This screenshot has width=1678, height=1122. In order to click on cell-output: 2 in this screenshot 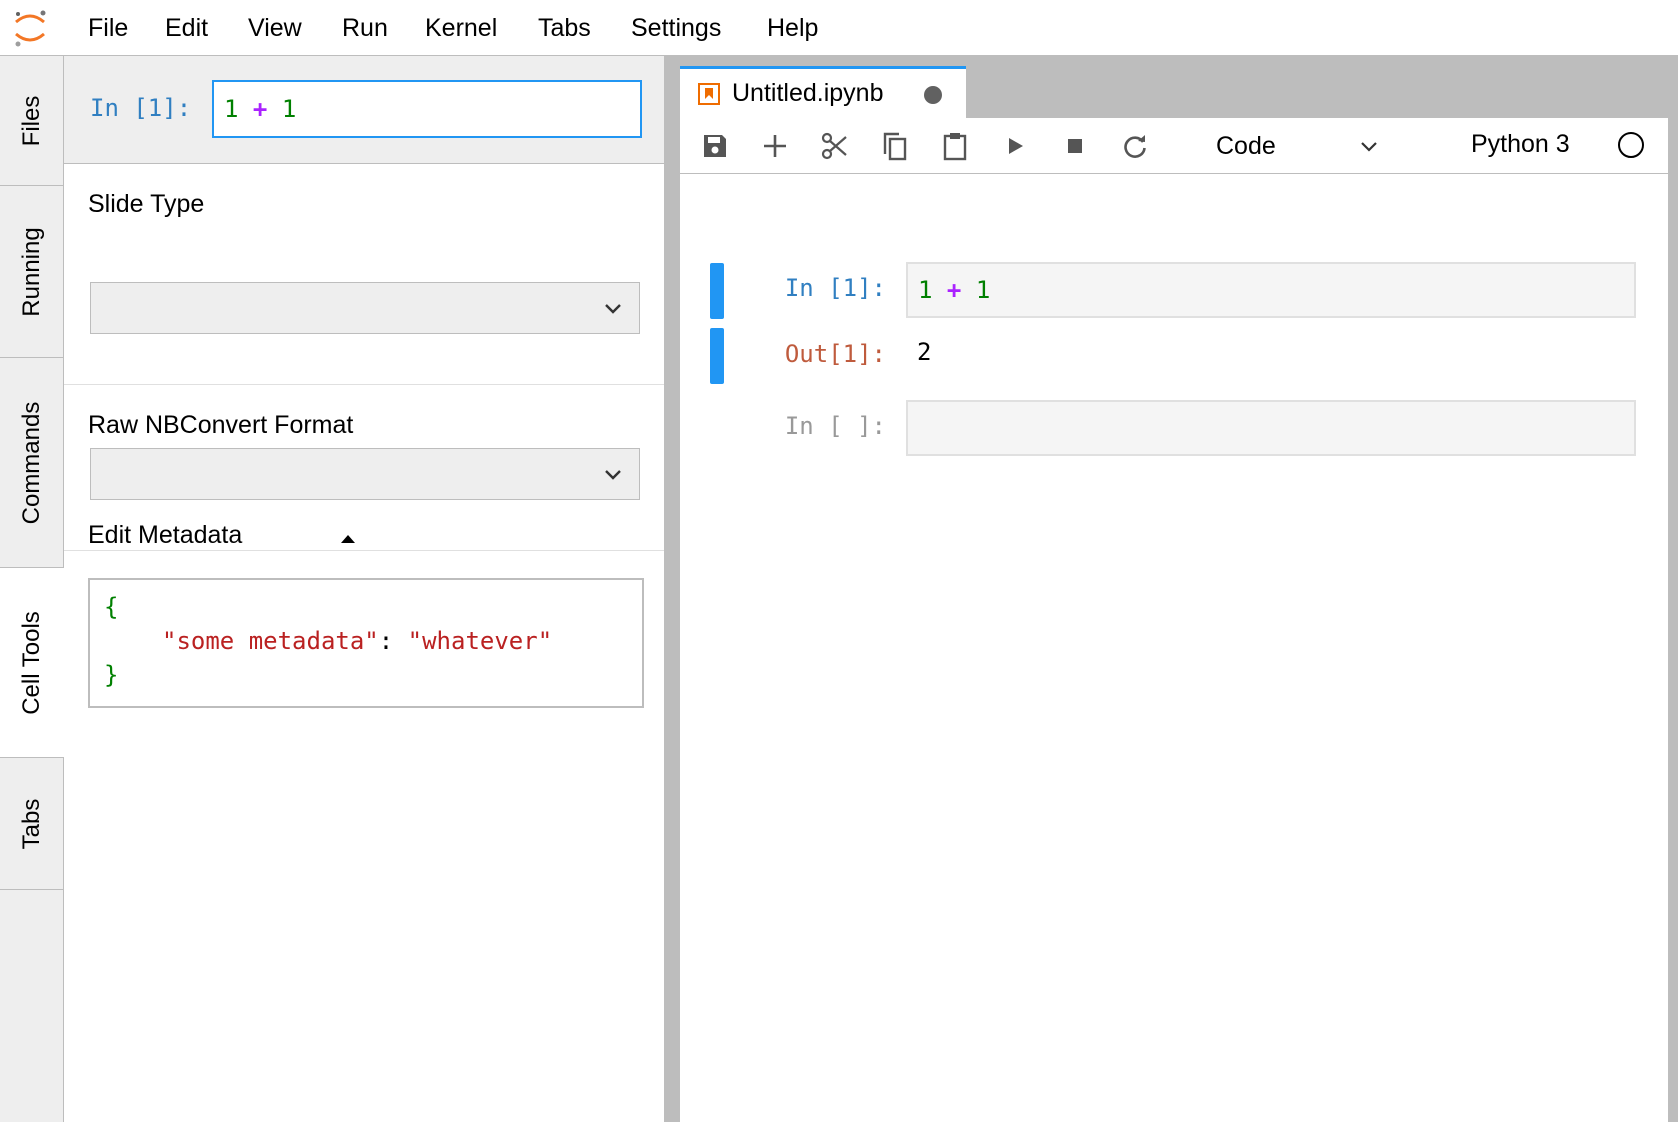, I will do `click(924, 352)`.